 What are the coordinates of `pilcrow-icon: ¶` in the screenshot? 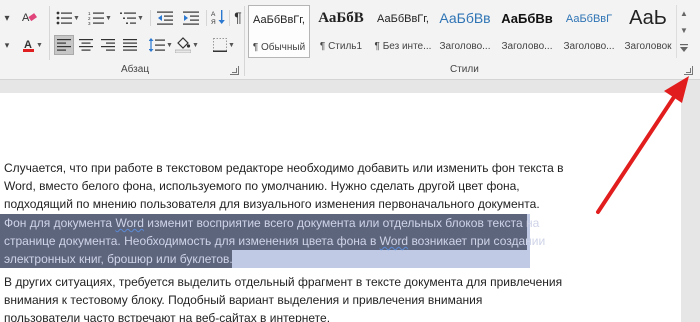 It's located at (238, 17).